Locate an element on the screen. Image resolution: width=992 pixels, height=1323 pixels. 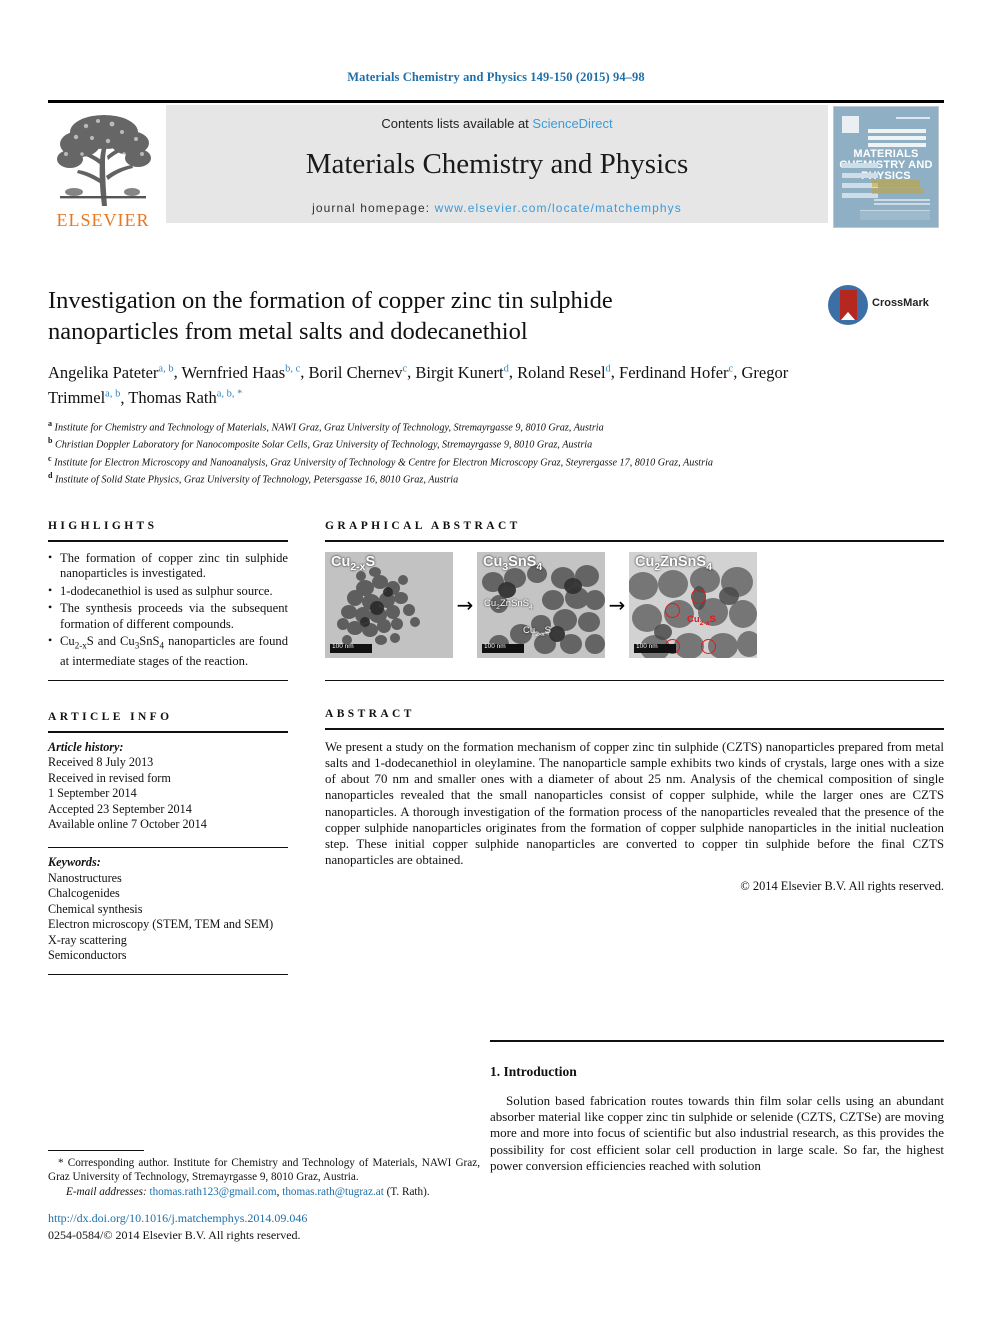
homepage-url-link: www.elsevier.com/locate/matchemphys is located at coordinates (558, 208).